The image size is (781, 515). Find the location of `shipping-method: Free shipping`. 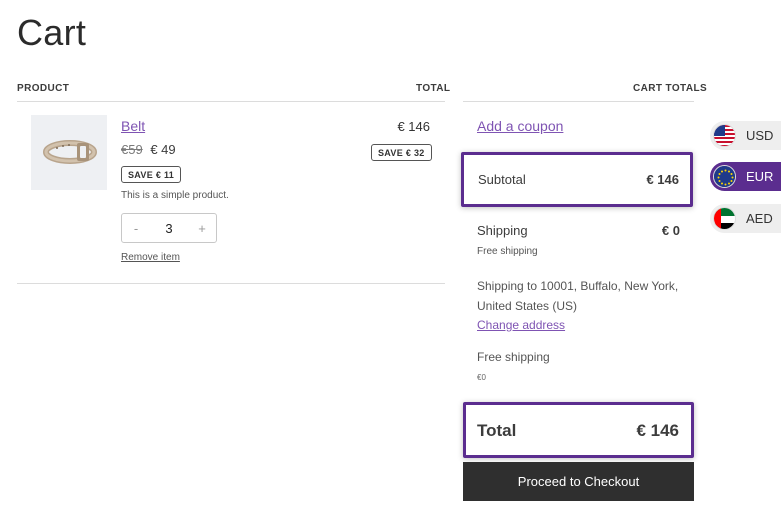

shipping-method: Free shipping is located at coordinates (507, 251).